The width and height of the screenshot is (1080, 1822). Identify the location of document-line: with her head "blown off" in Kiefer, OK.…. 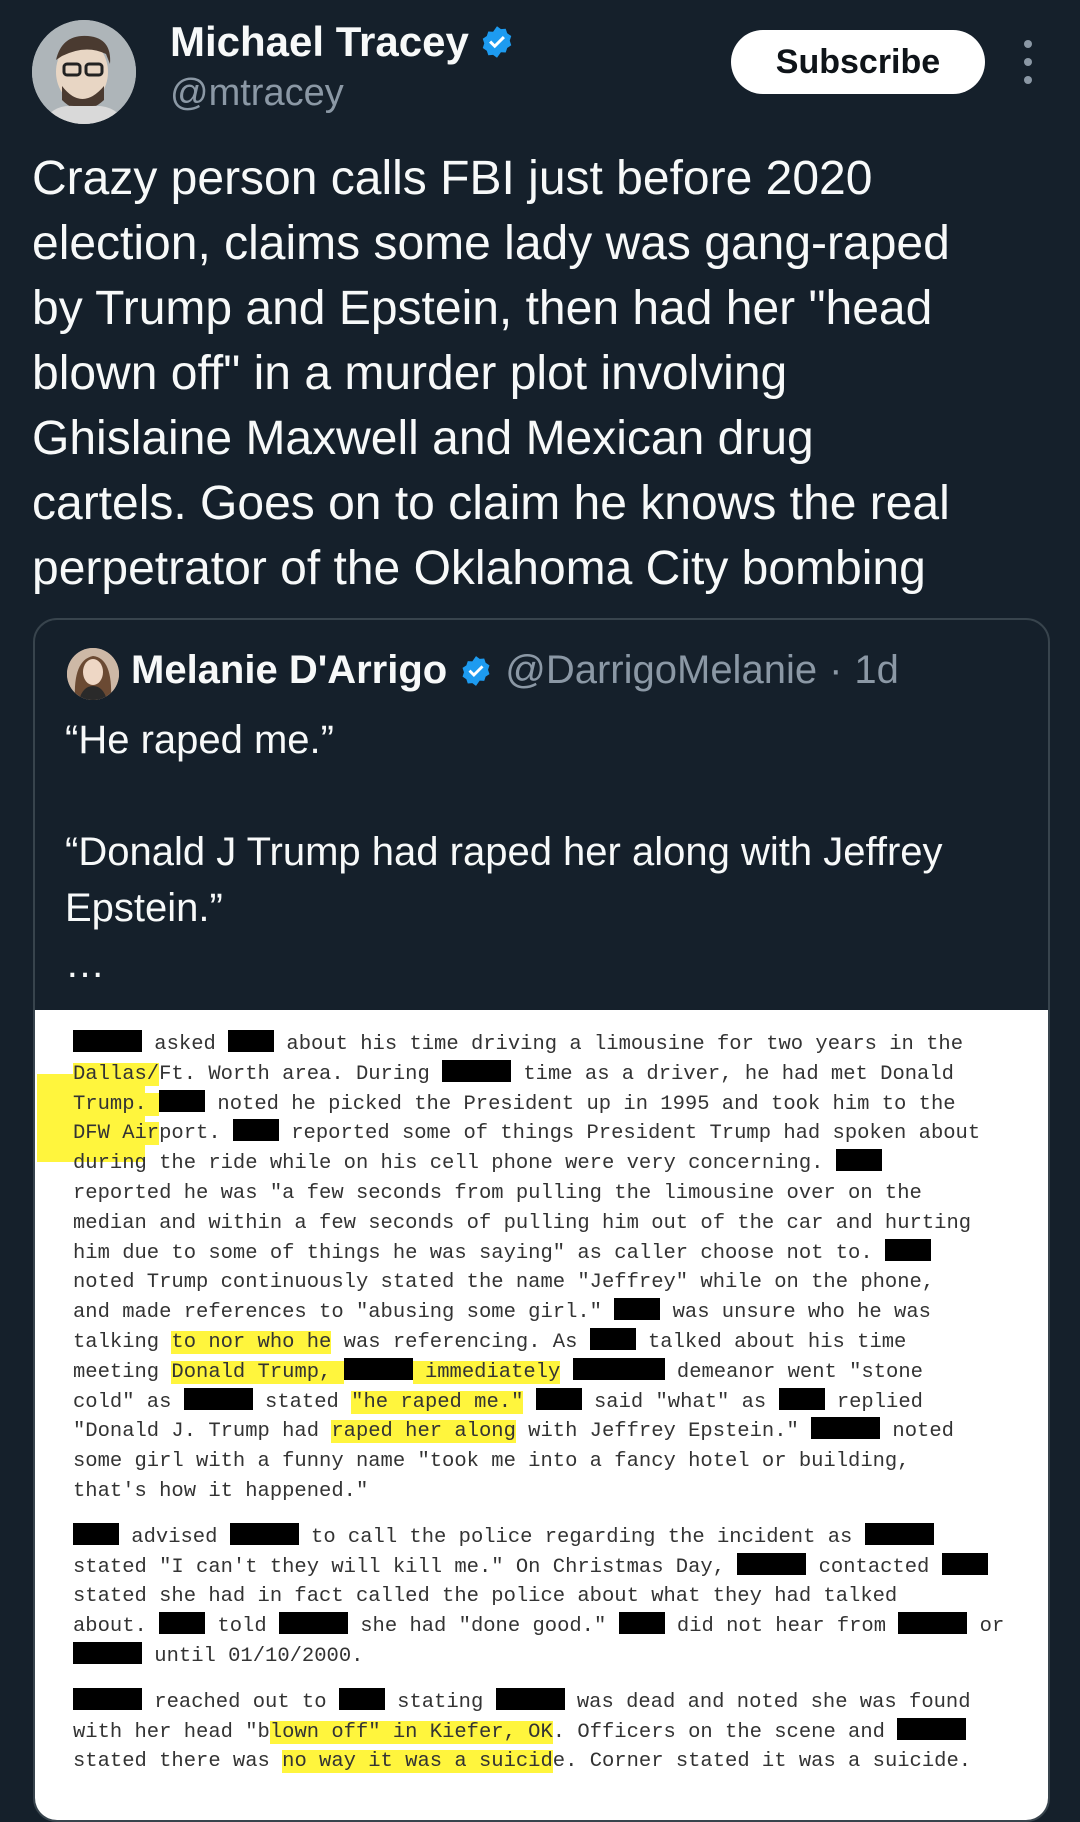
(520, 1732).